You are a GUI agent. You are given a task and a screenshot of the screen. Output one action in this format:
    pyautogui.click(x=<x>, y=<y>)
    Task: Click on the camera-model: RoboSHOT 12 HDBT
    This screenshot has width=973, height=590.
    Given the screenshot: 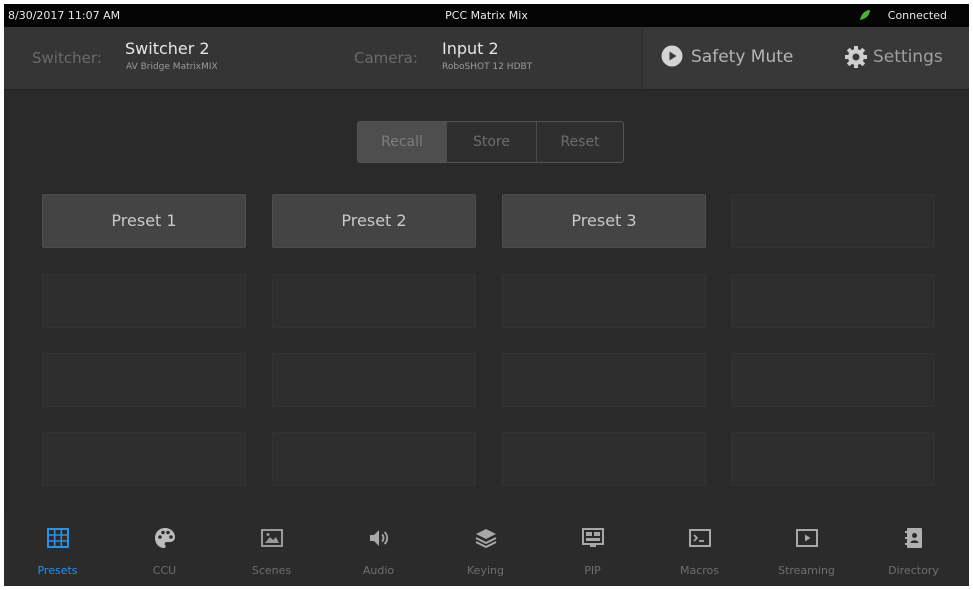 What is the action you would take?
    pyautogui.click(x=487, y=67)
    